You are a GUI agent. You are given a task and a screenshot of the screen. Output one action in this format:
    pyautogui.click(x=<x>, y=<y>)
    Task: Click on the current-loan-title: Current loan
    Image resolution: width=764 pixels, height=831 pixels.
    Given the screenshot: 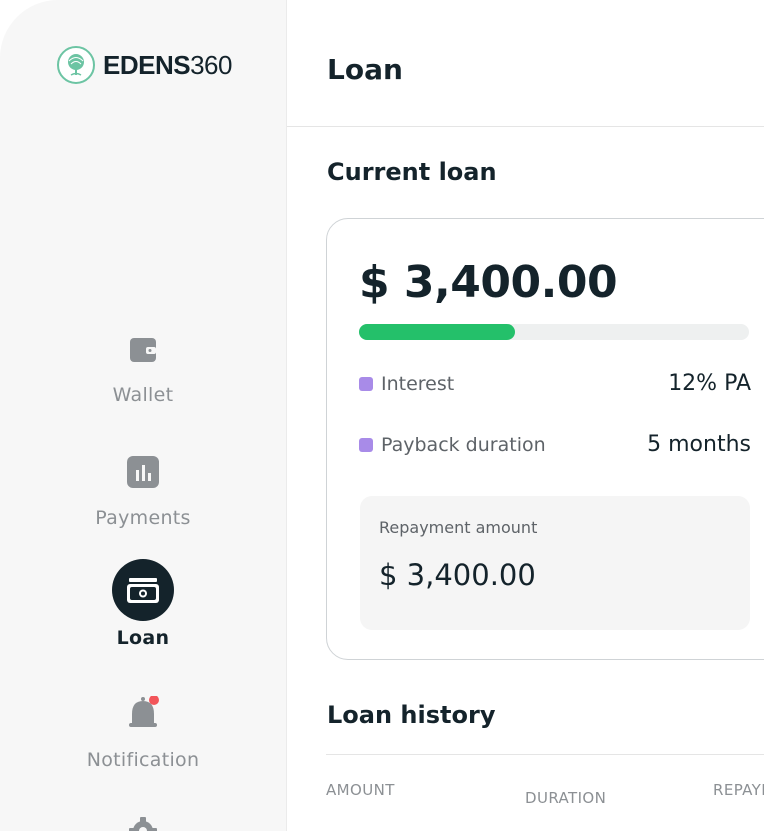 What is the action you would take?
    pyautogui.click(x=412, y=172)
    